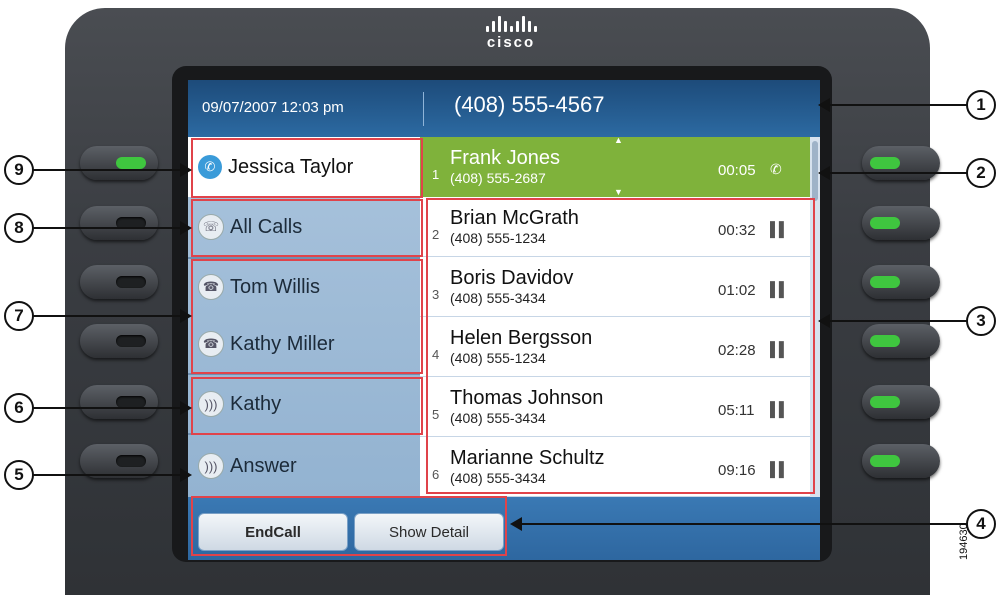  I want to click on date-time: 09/07/2007 12:03 pm, so click(273, 107).